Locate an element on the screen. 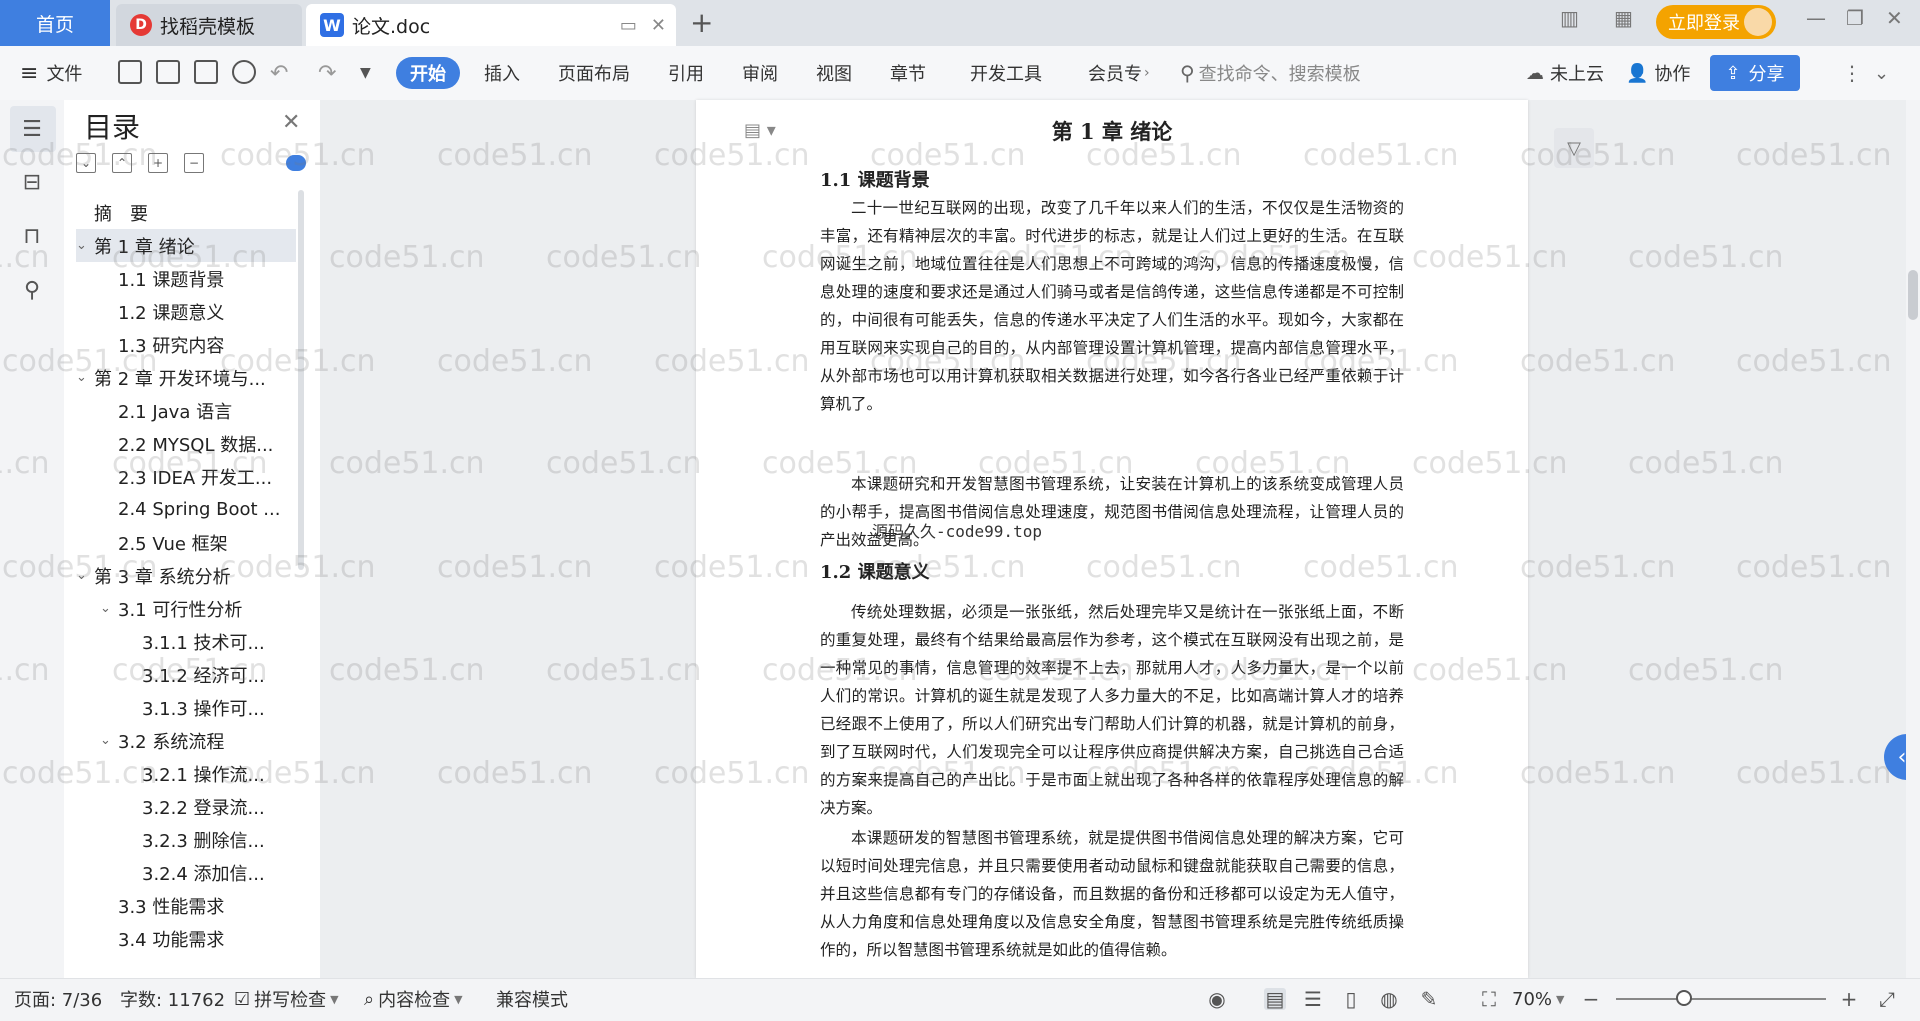 Image resolution: width=1920 pixels, height=1021 pixels. tab-insert: 插入 is located at coordinates (502, 73).